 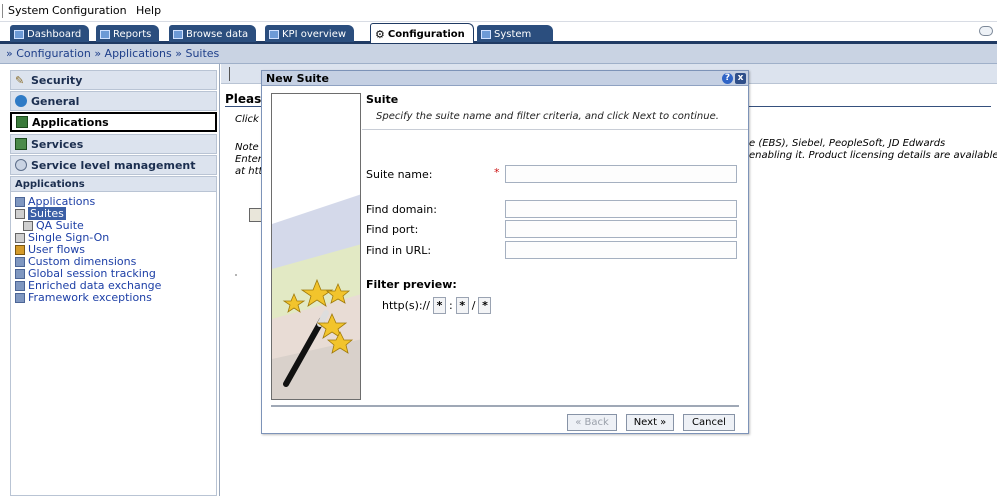 I want to click on tab-configuration: ⚙ Configuration, so click(x=422, y=33).